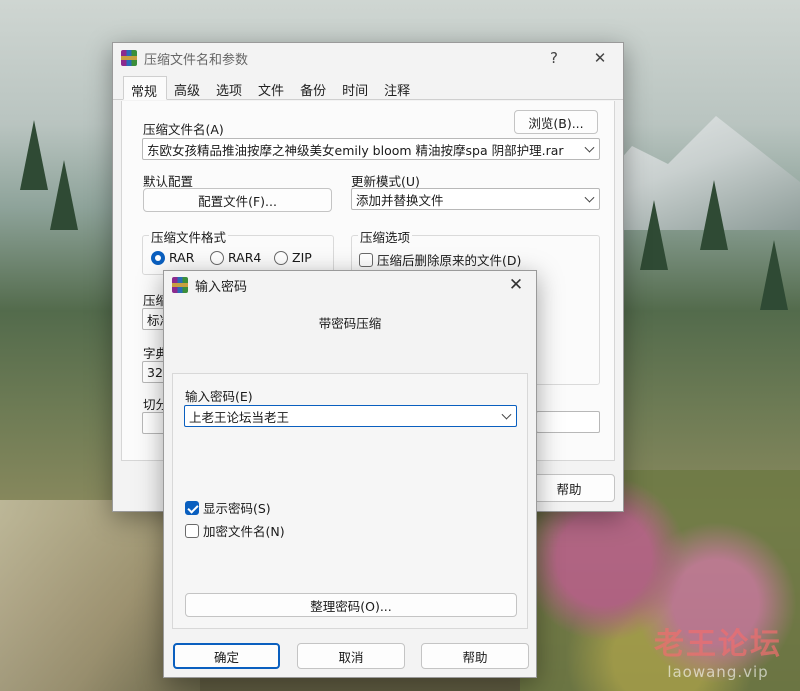 This screenshot has height=691, width=800. What do you see at coordinates (449, 260) in the screenshot?
I see `checkbox-label: 压缩后删除原来的文件(D)` at bounding box center [449, 260].